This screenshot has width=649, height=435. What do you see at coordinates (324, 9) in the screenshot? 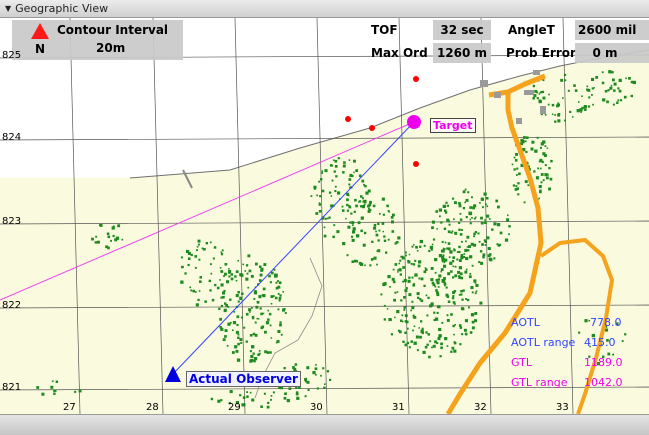
I see `window-titlebar: ▼ Geographic View` at bounding box center [324, 9].